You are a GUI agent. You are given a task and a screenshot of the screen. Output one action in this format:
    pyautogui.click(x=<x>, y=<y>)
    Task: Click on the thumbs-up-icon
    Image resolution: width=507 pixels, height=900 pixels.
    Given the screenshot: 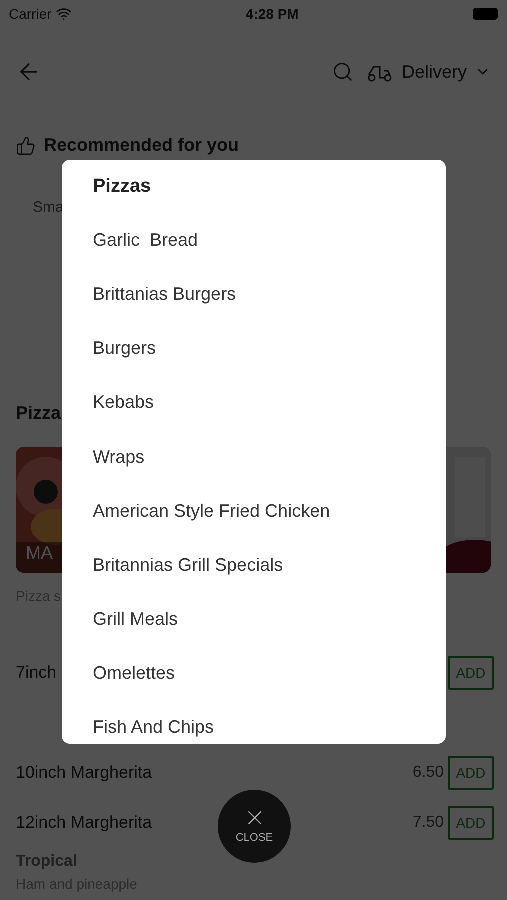 What is the action you would take?
    pyautogui.click(x=26, y=146)
    